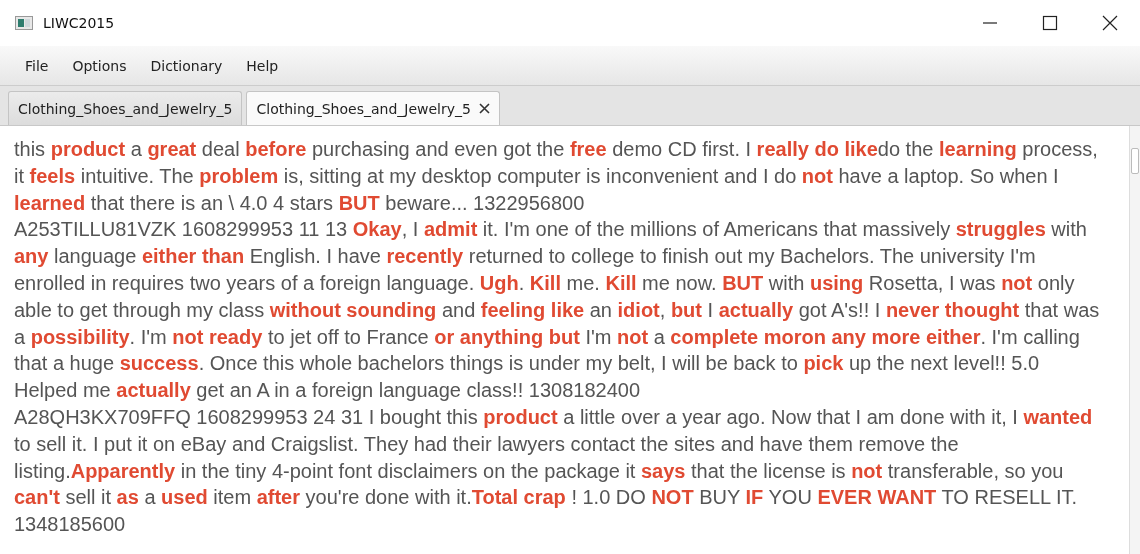  What do you see at coordinates (525, 257) in the screenshot?
I see `text-line: any language either than English. I have recently returned to college to finish out my Bachelors. The university I'm` at bounding box center [525, 257].